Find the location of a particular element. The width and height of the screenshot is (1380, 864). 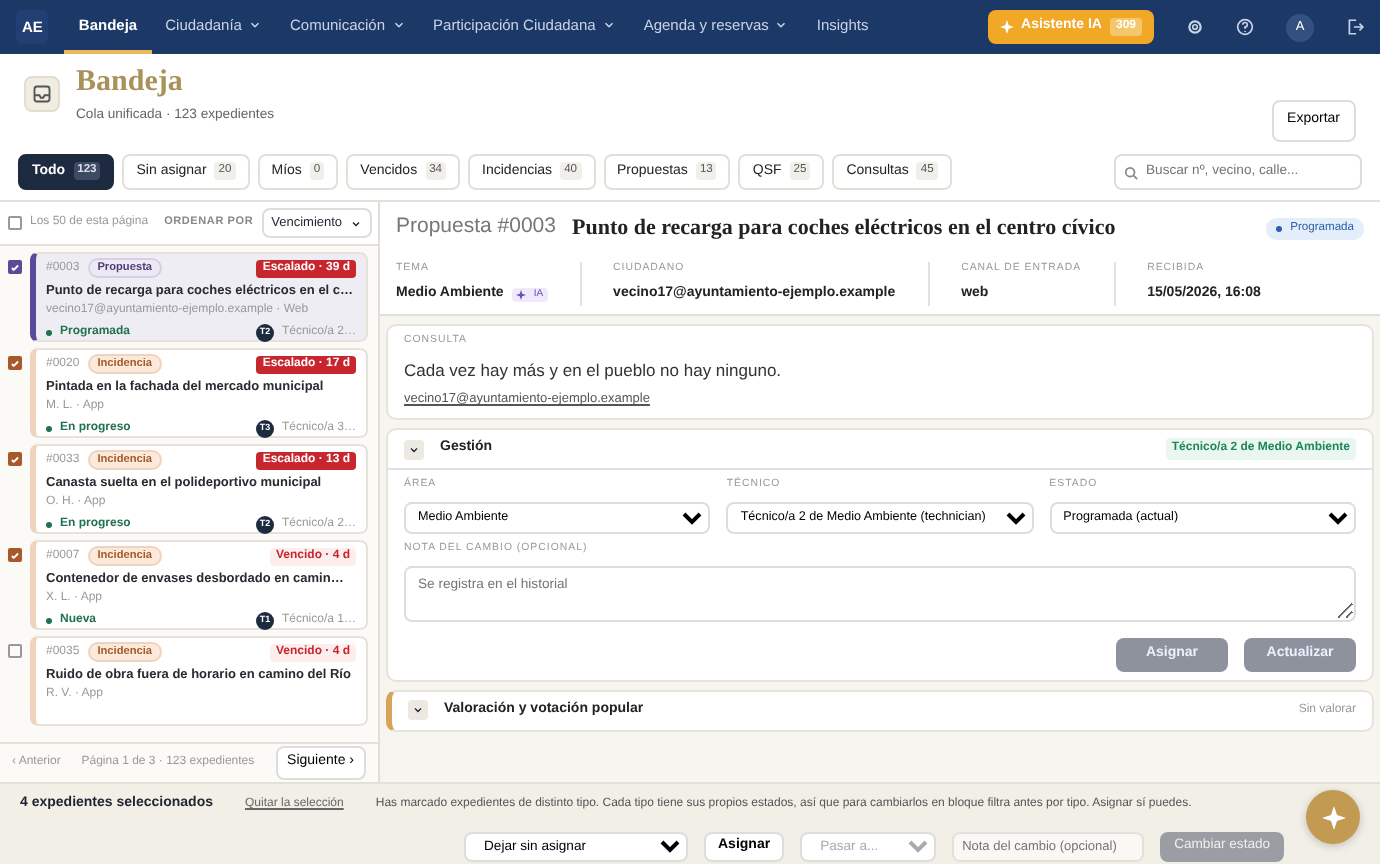

help-icon is located at coordinates (1245, 27).